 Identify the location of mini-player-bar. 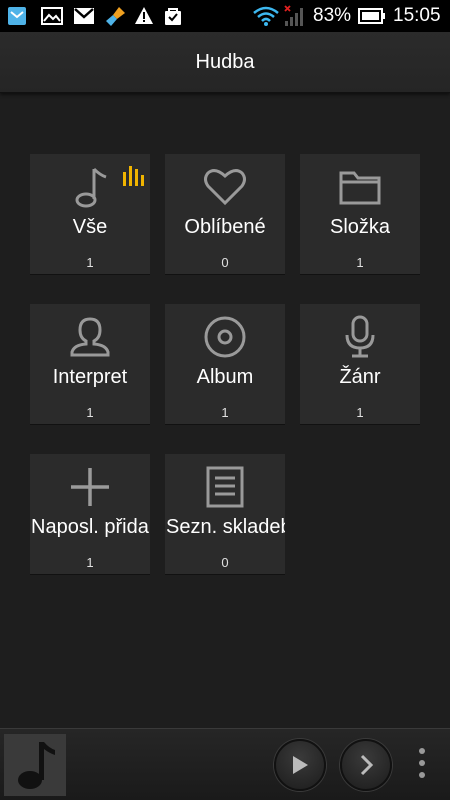
(225, 764).